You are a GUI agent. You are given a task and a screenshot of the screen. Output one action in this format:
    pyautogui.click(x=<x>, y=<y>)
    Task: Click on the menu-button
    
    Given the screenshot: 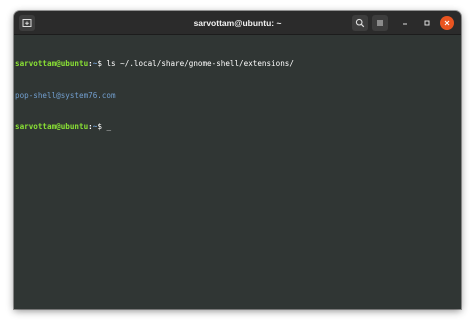 What is the action you would take?
    pyautogui.click(x=380, y=23)
    